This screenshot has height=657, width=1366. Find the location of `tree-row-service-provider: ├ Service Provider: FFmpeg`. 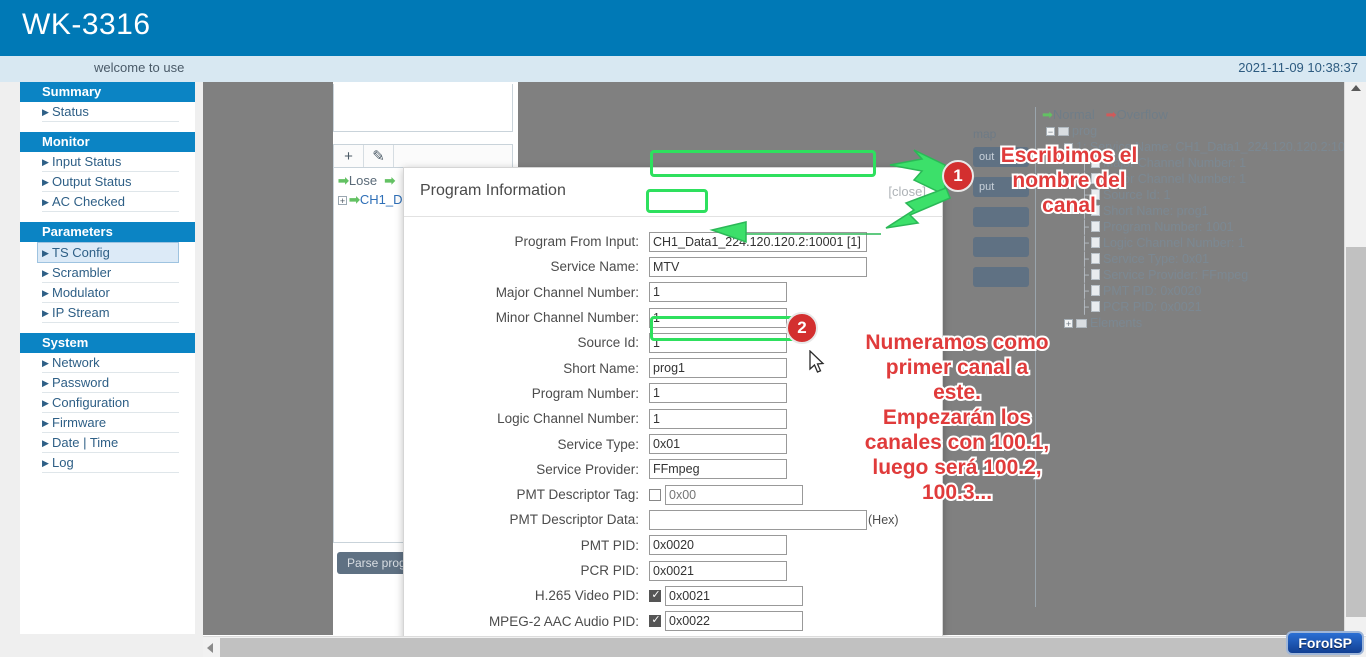

tree-row-service-provider: ├ Service Provider: FFmpeg is located at coordinates (1204, 275).